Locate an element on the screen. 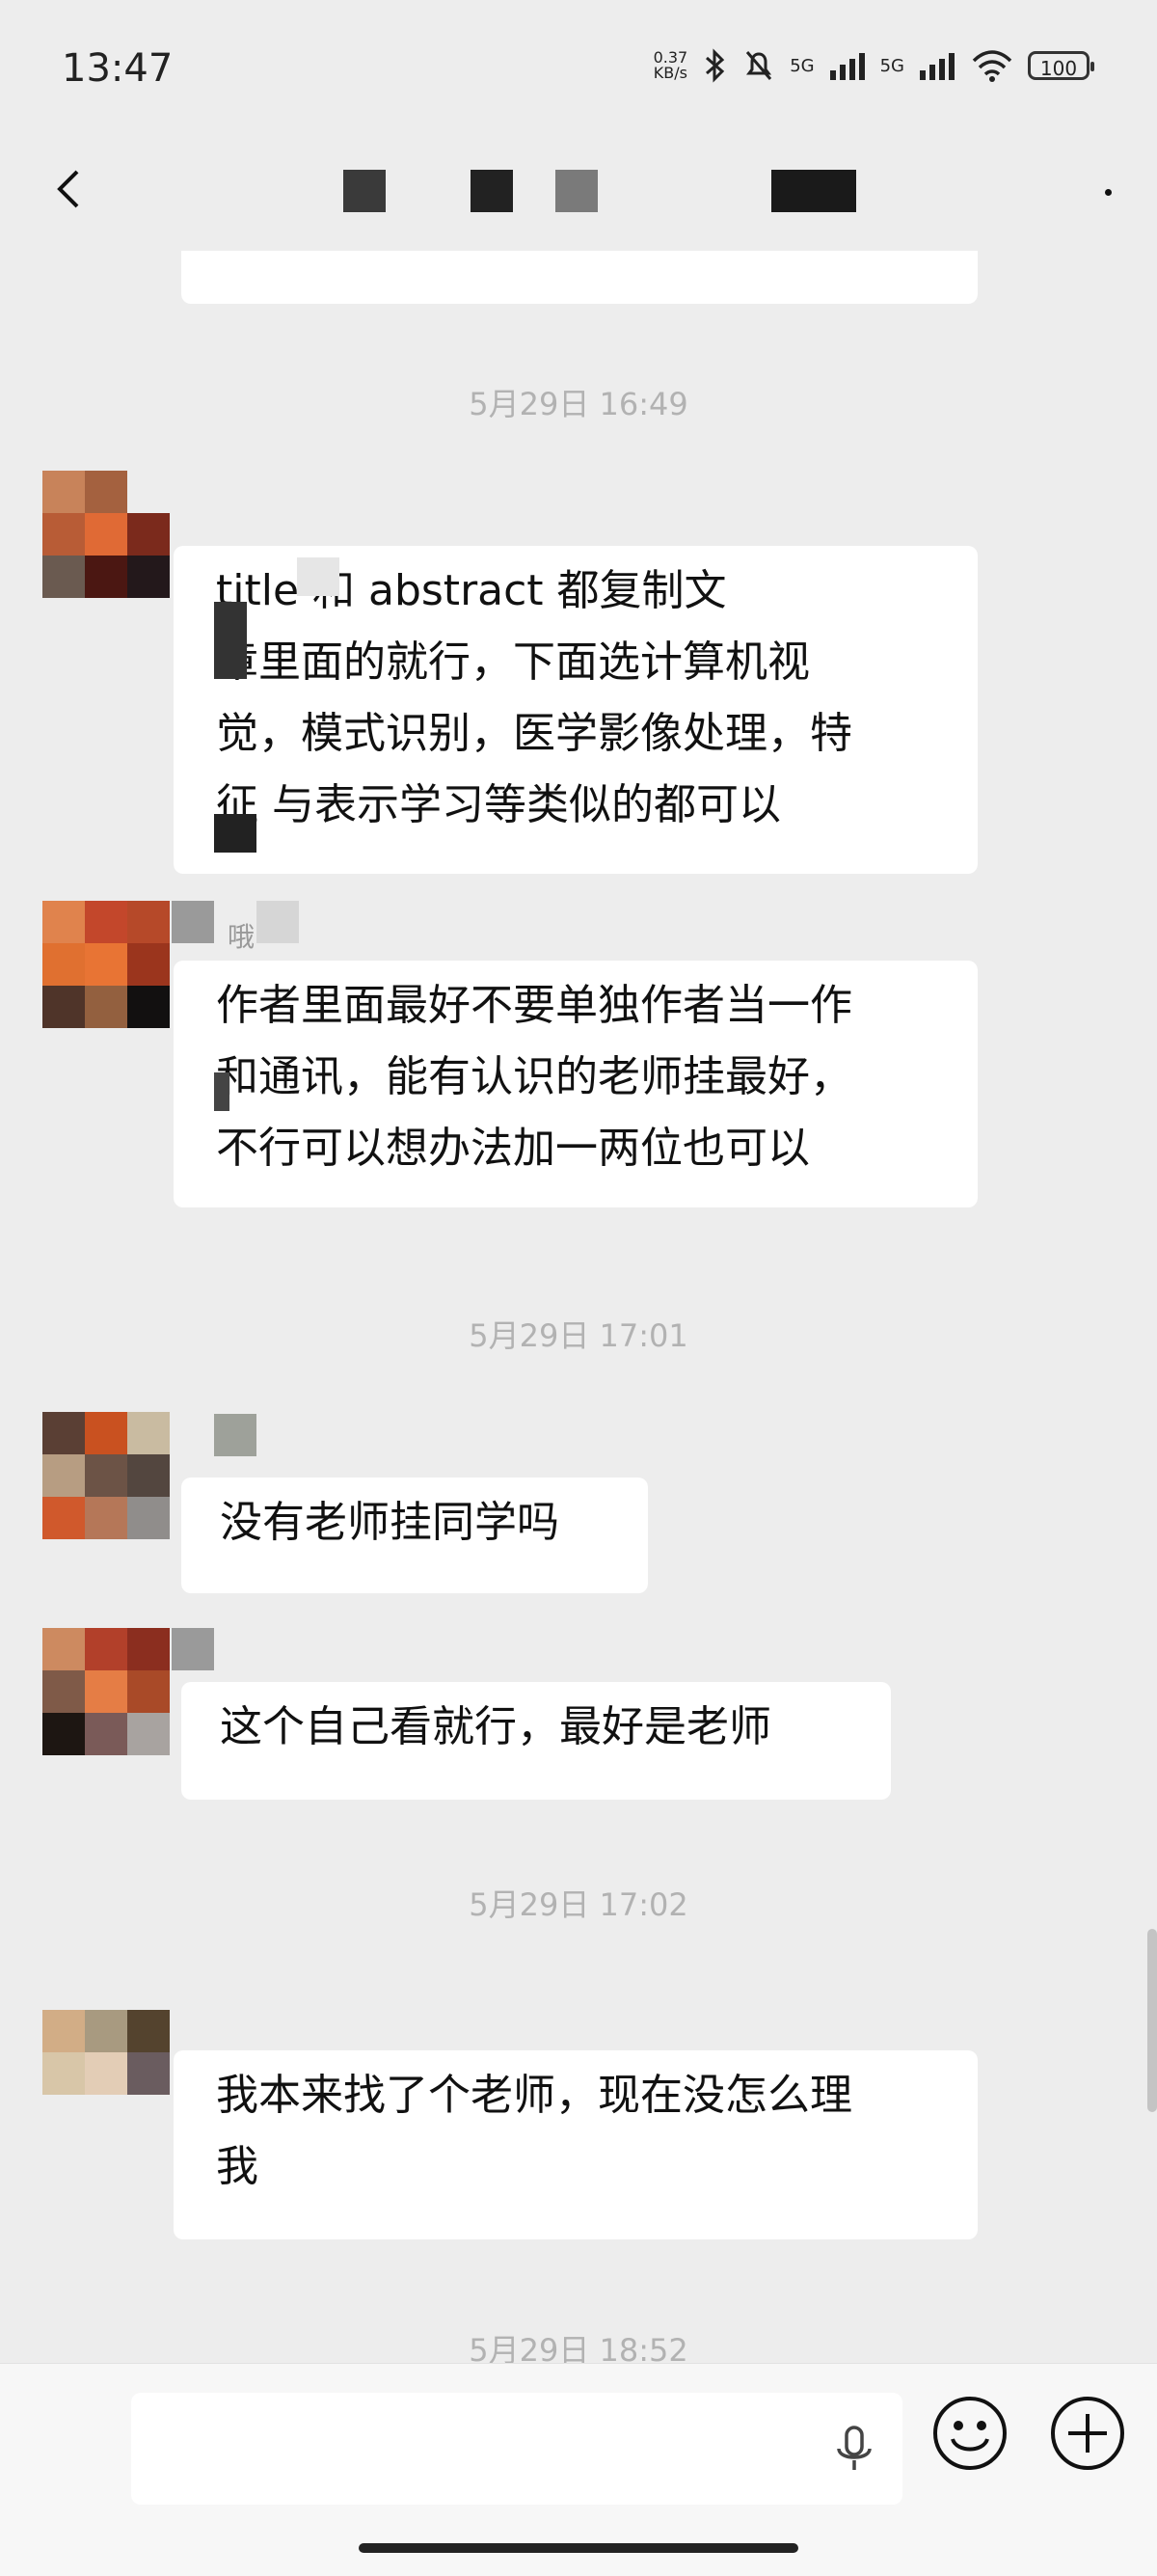 The height and width of the screenshot is (2576, 1157). timestamp: 5月29日 17:02 is located at coordinates (578, 1904).